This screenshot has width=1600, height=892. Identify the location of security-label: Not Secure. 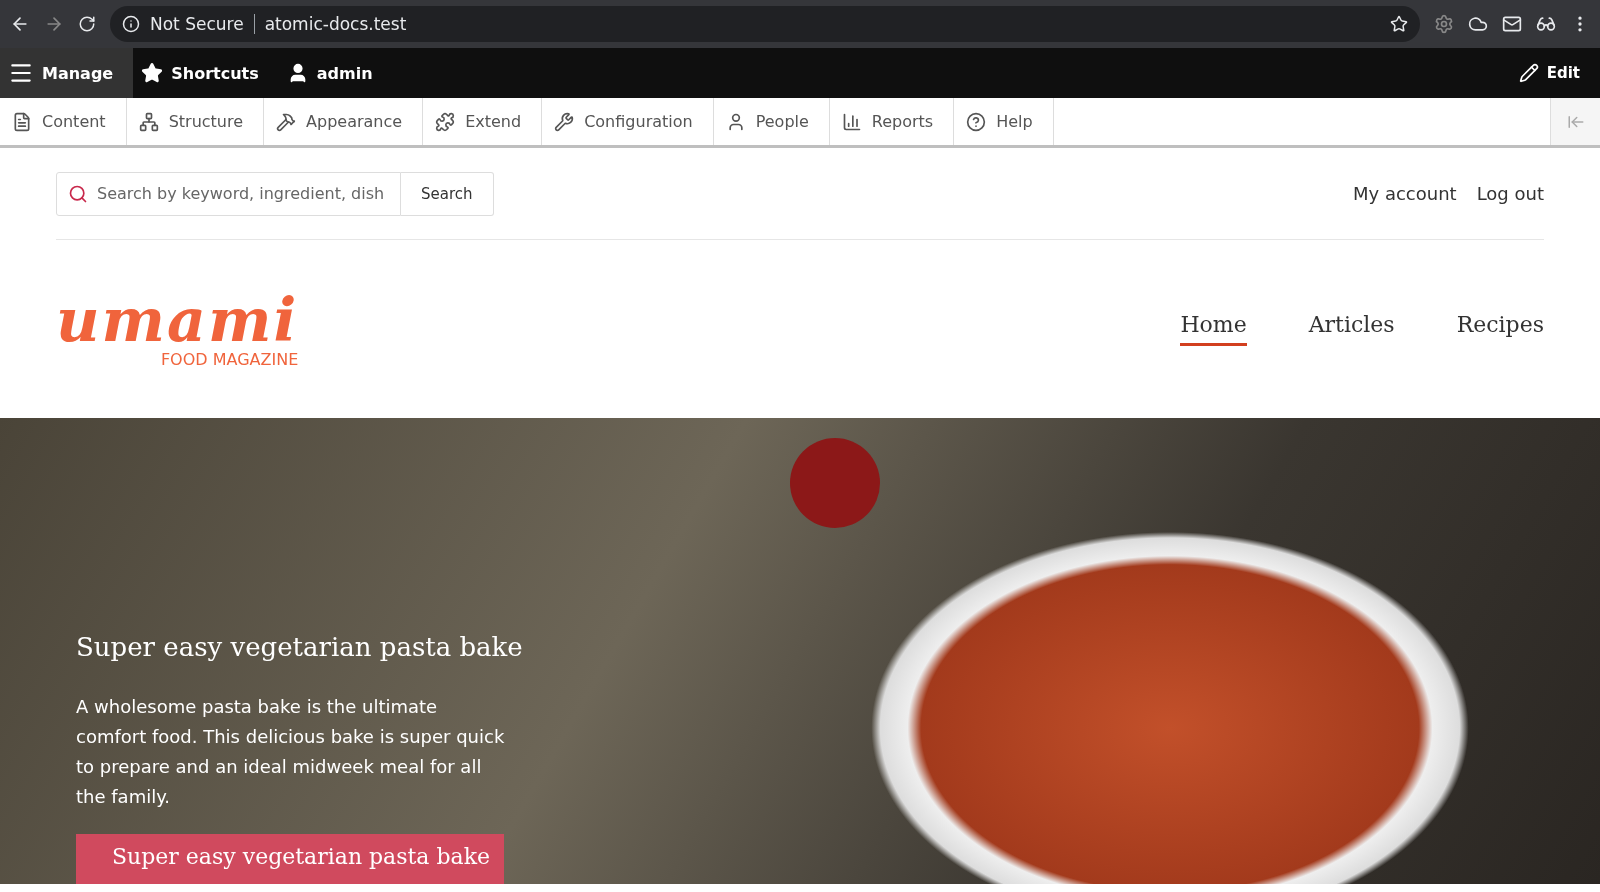
(202, 24).